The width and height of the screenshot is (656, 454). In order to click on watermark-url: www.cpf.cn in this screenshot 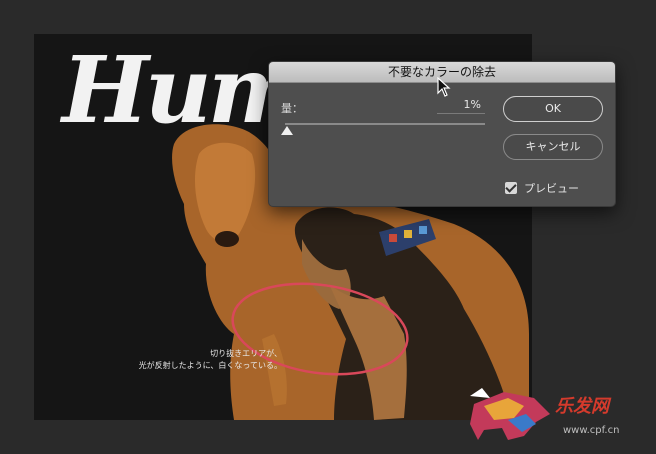, I will do `click(591, 430)`.